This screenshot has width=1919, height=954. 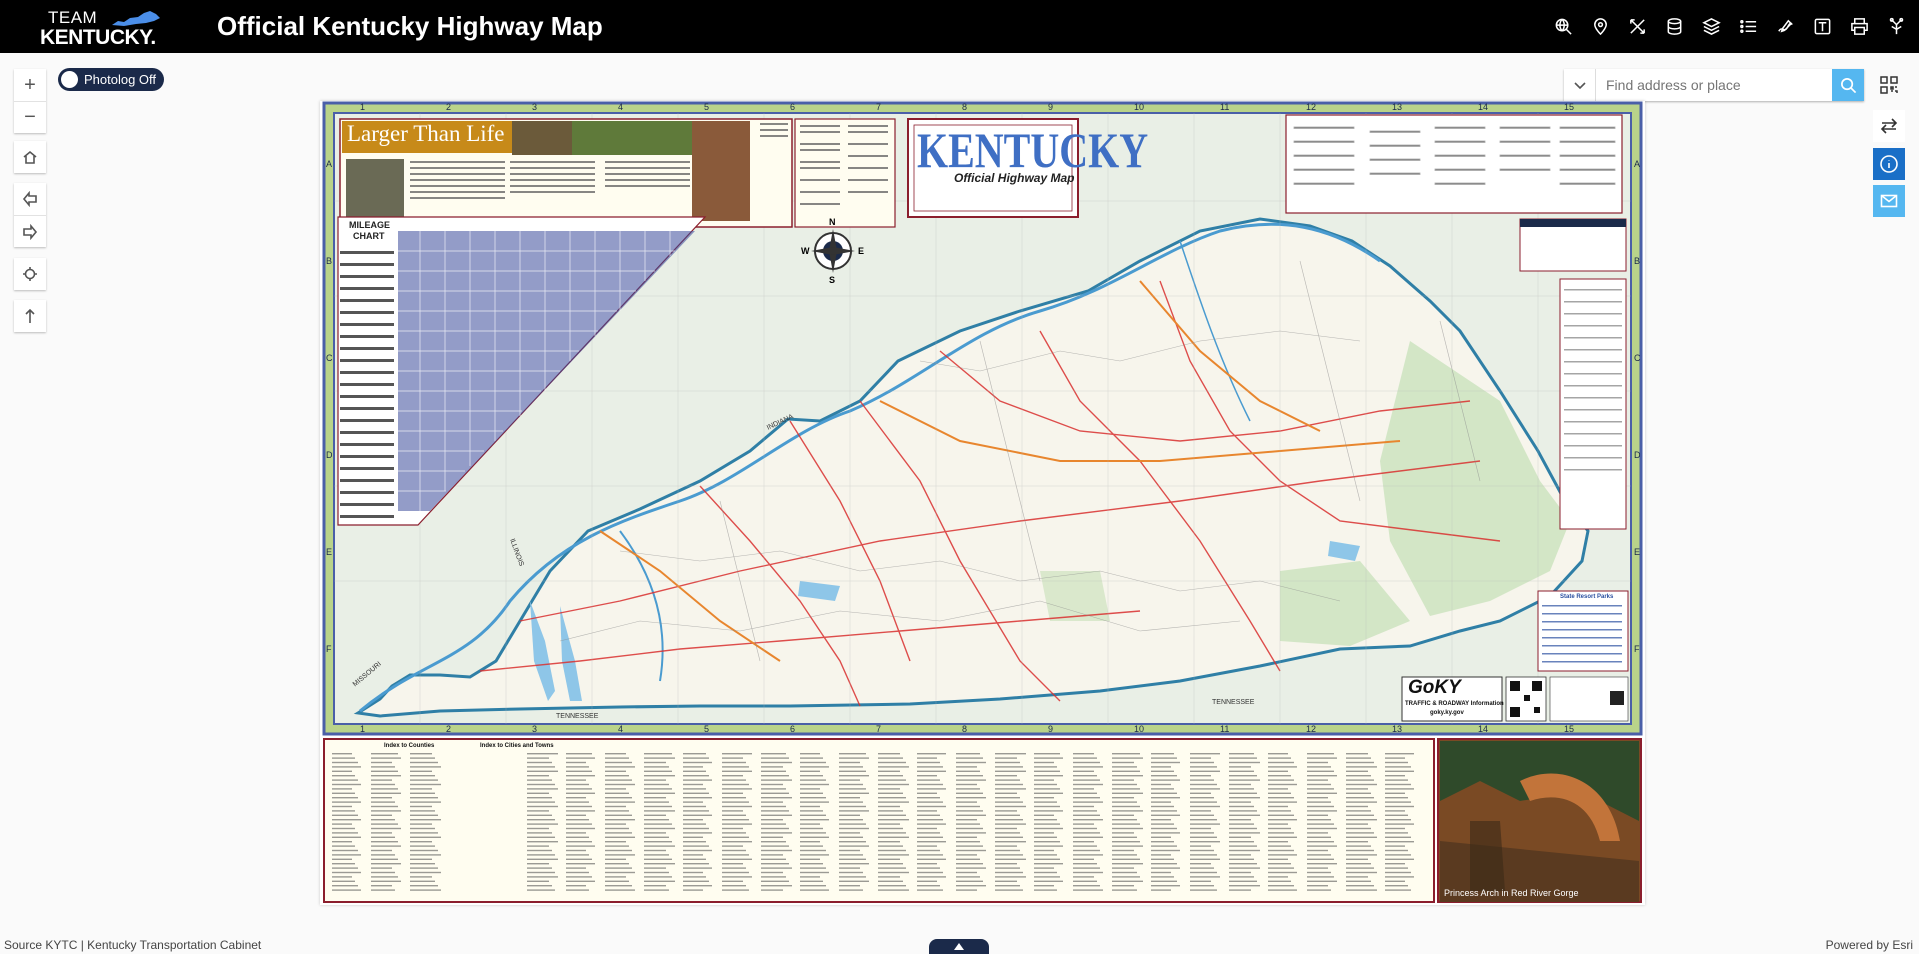 What do you see at coordinates (1447, 713) in the screenshot?
I see `goky-url: goky.ky.gov` at bounding box center [1447, 713].